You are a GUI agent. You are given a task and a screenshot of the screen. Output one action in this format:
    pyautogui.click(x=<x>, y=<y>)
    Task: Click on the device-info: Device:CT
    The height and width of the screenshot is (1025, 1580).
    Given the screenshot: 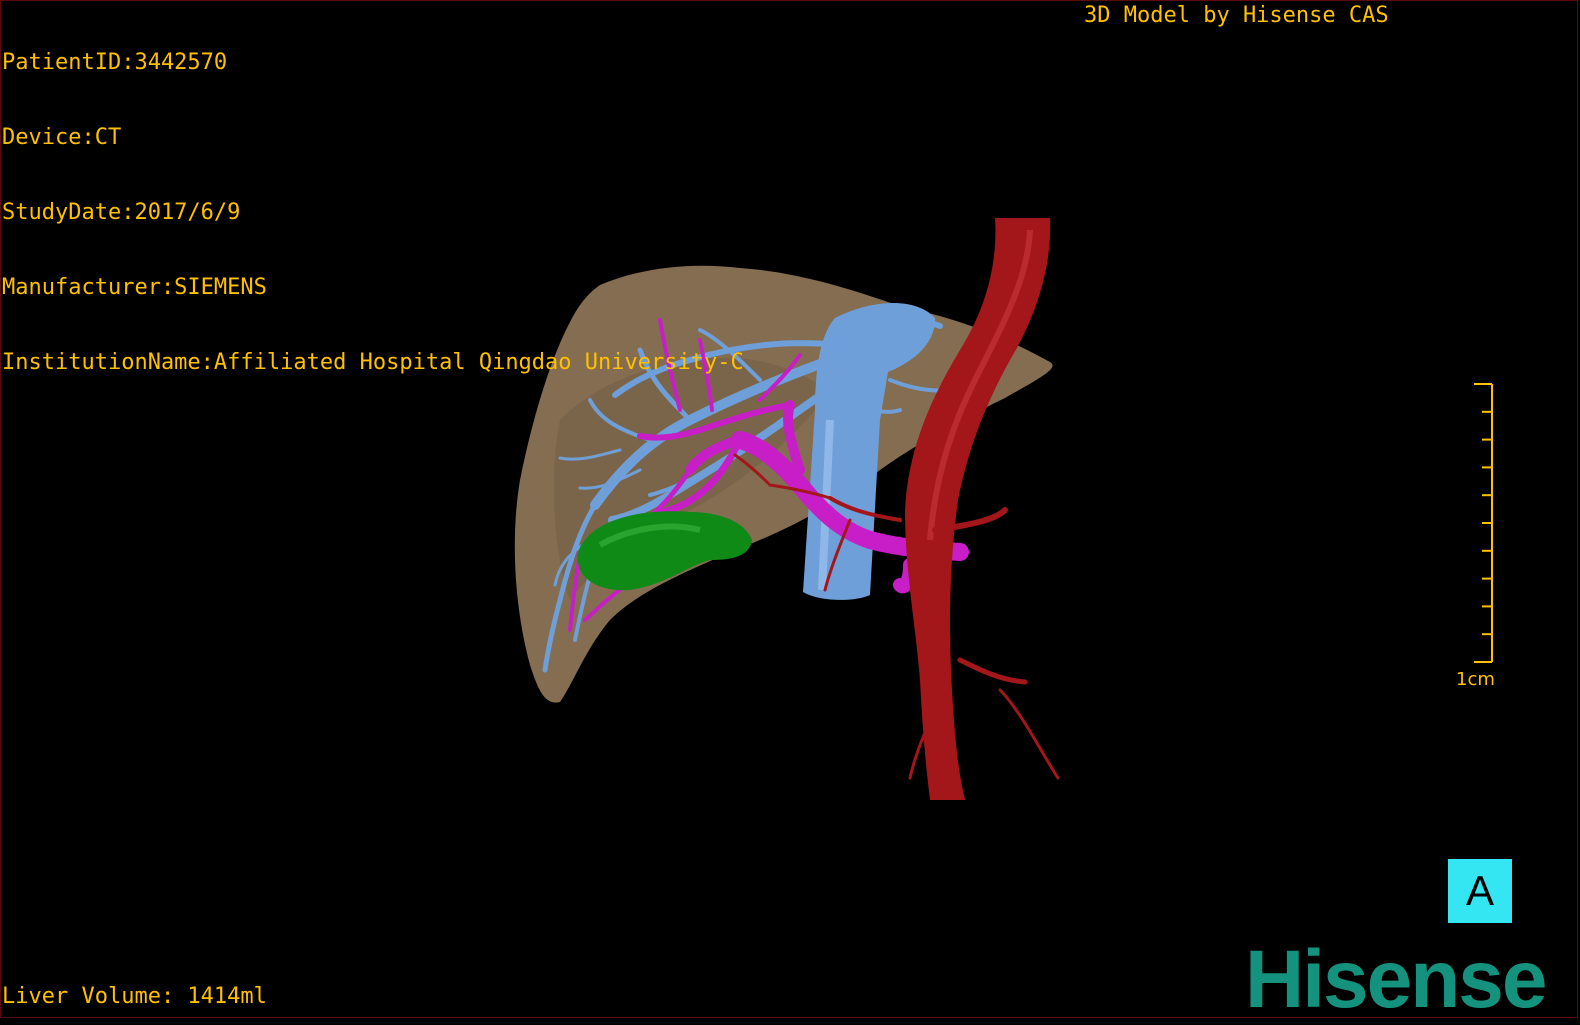 What is the action you would take?
    pyautogui.click(x=62, y=137)
    